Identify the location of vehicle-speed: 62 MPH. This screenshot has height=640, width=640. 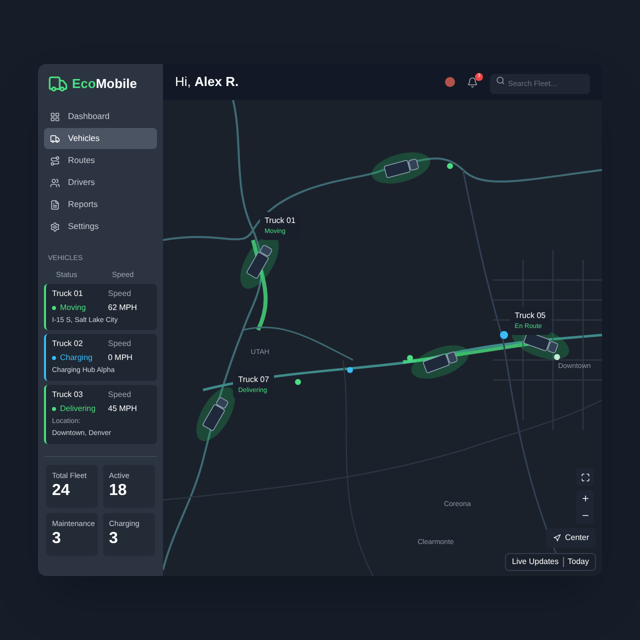
(122, 308).